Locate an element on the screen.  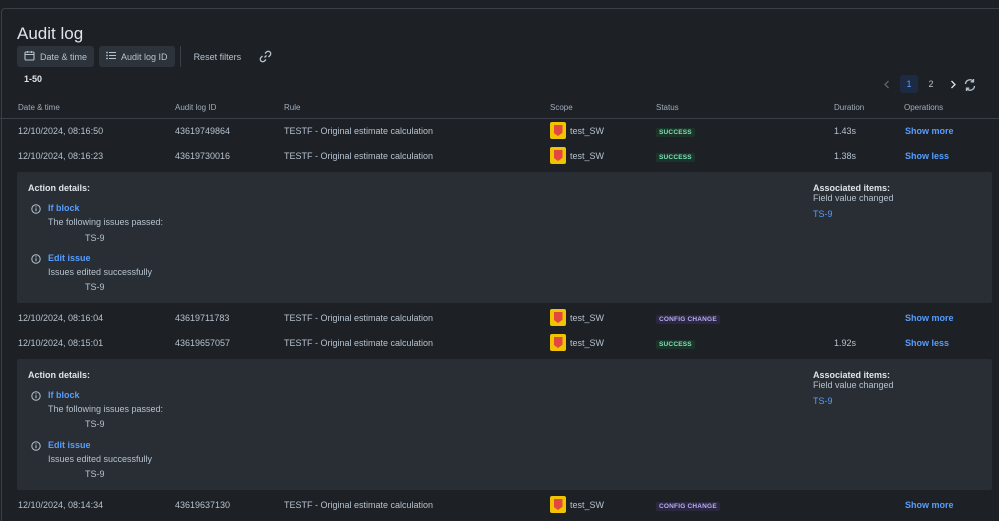
page-2-button: 2 is located at coordinates (931, 84).